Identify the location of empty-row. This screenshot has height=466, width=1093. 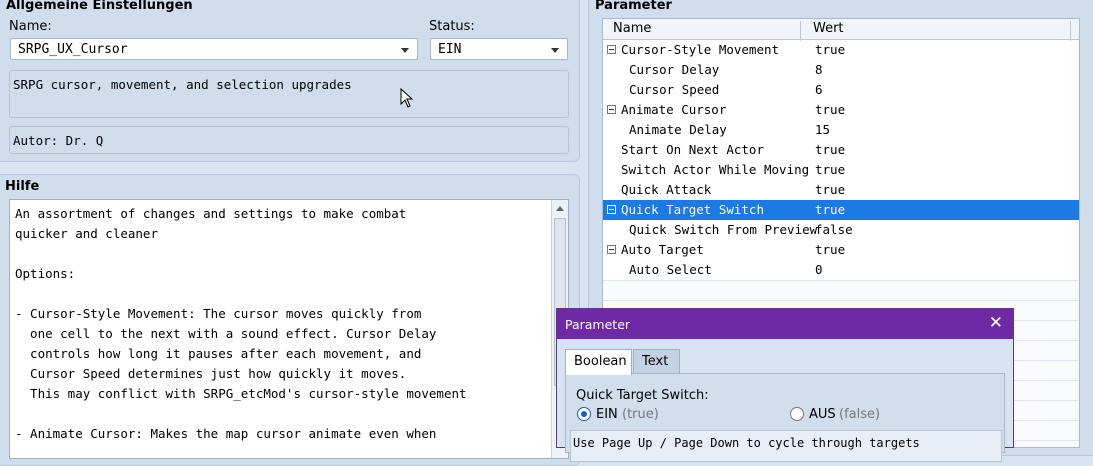
(841, 290).